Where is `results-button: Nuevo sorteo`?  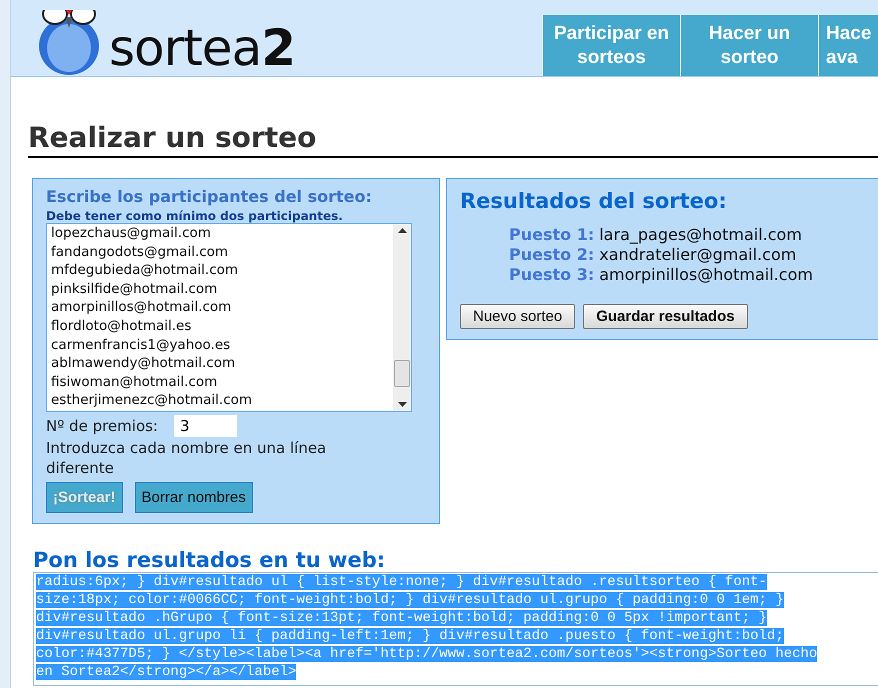
results-button: Nuevo sorteo is located at coordinates (518, 316).